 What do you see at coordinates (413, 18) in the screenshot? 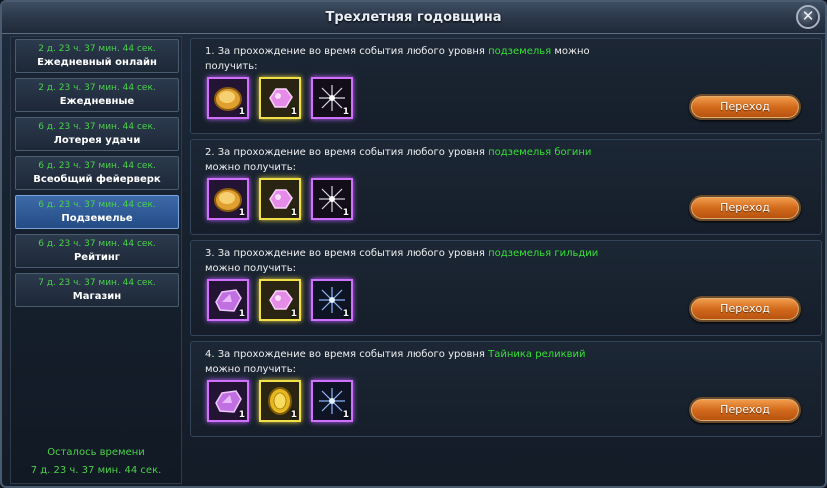
I see `window-title: Трехлетняя годовщина` at bounding box center [413, 18].